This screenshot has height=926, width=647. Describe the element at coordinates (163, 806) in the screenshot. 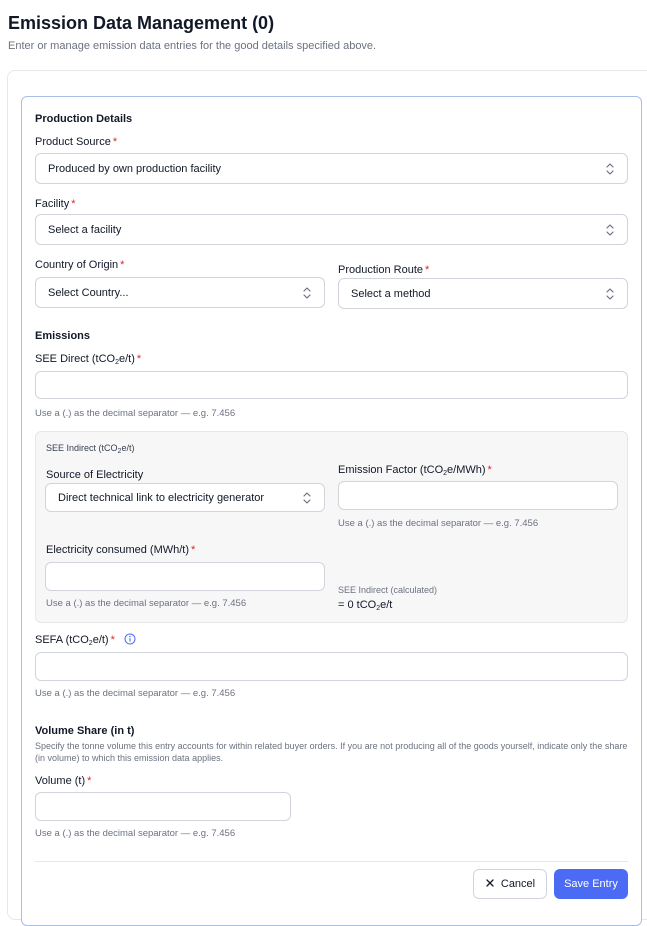

I see `volume-input` at that location.